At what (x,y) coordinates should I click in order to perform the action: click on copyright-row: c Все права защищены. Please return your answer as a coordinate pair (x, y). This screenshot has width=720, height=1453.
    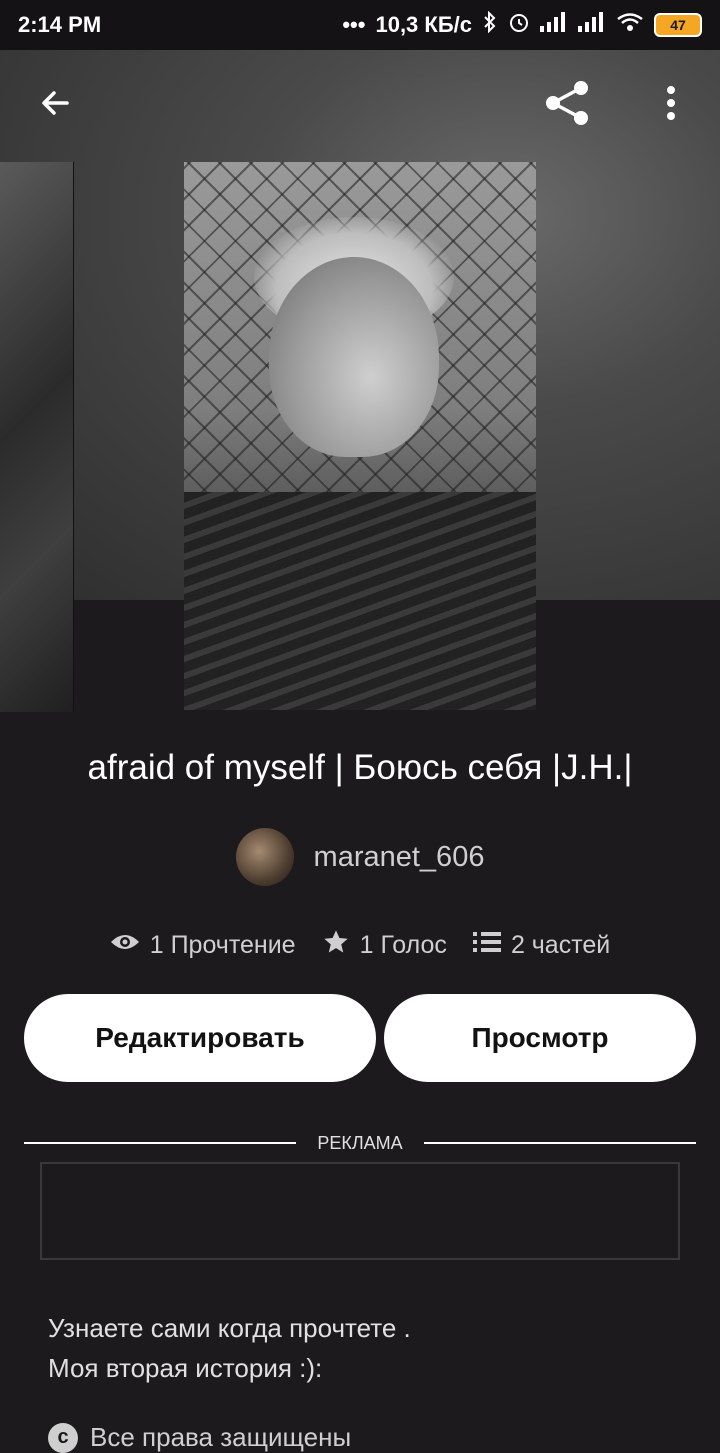
    Looking at the image, I should click on (199, 1437).